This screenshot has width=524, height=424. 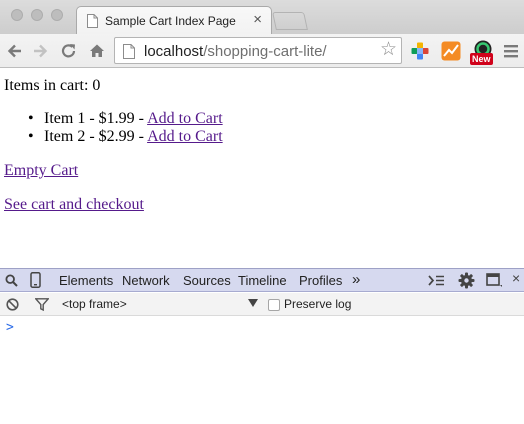 I want to click on frame-select: <top frame>, so click(x=162, y=304).